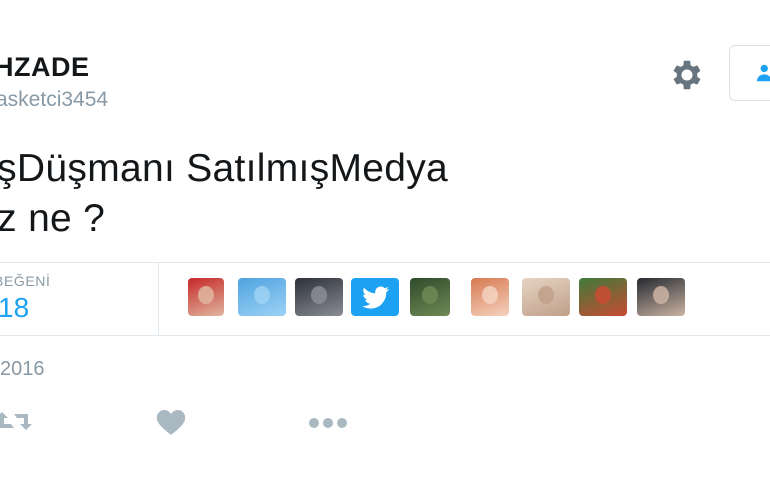 Image resolution: width=770 pixels, height=485 pixels. I want to click on username-handle: asketci3454, so click(54, 100).